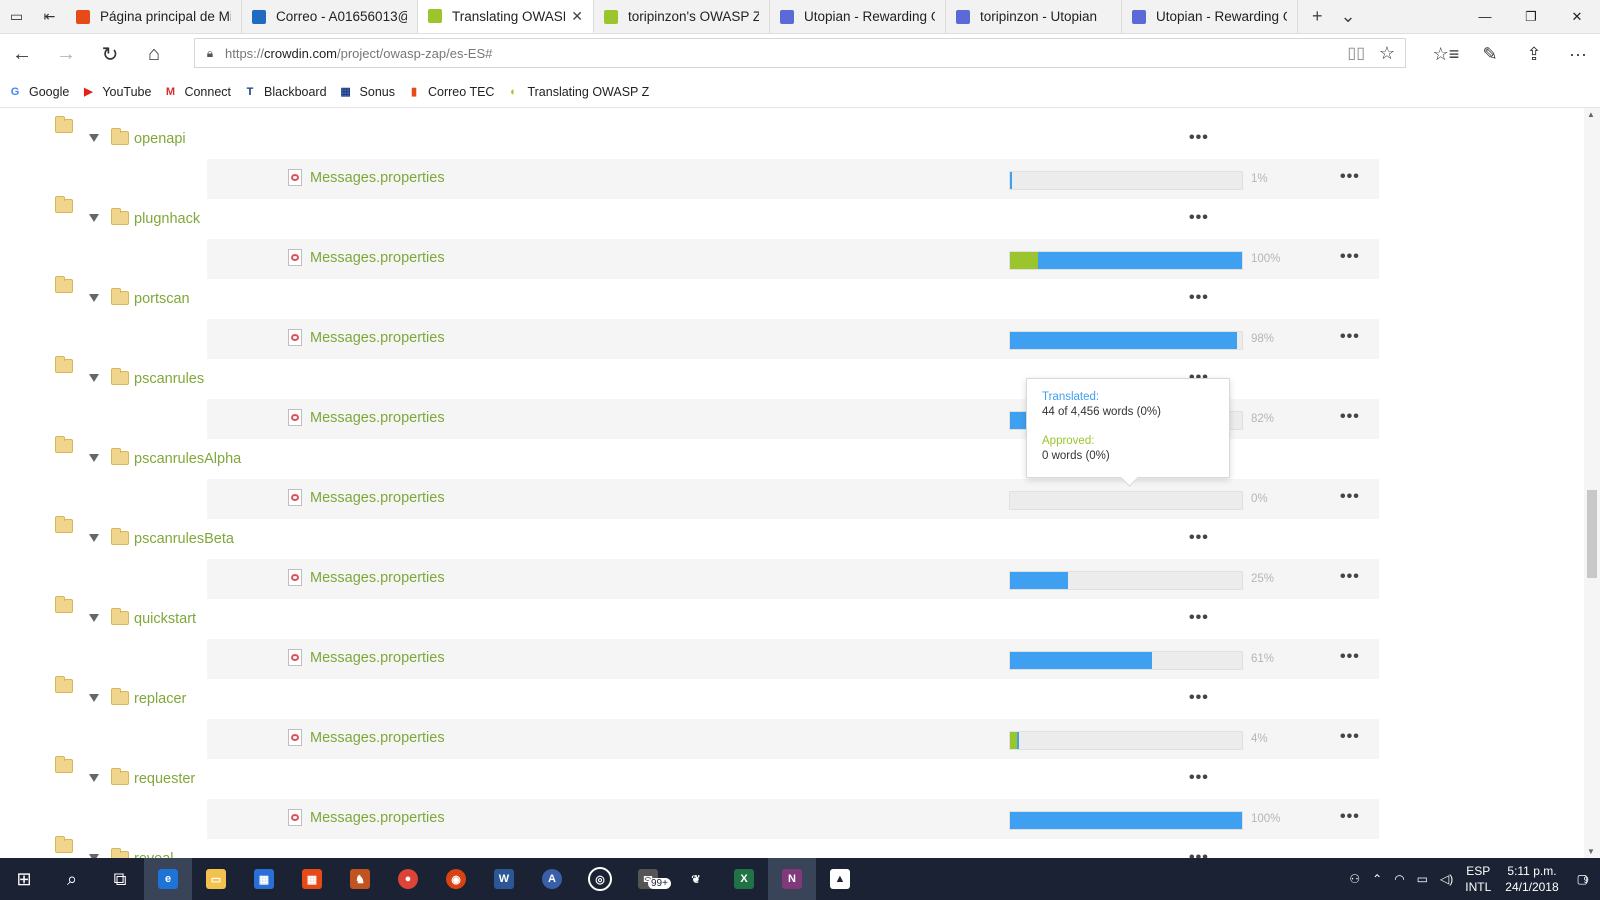 This screenshot has width=1600, height=900. I want to click on feather-app-icon: ❦, so click(696, 879).